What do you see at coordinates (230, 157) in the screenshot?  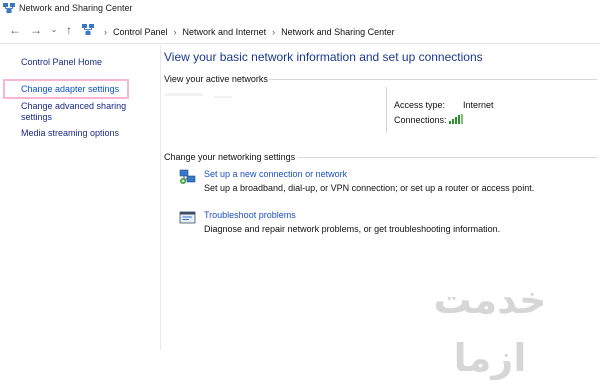 I see `change-settings-heading: Change your networking settings` at bounding box center [230, 157].